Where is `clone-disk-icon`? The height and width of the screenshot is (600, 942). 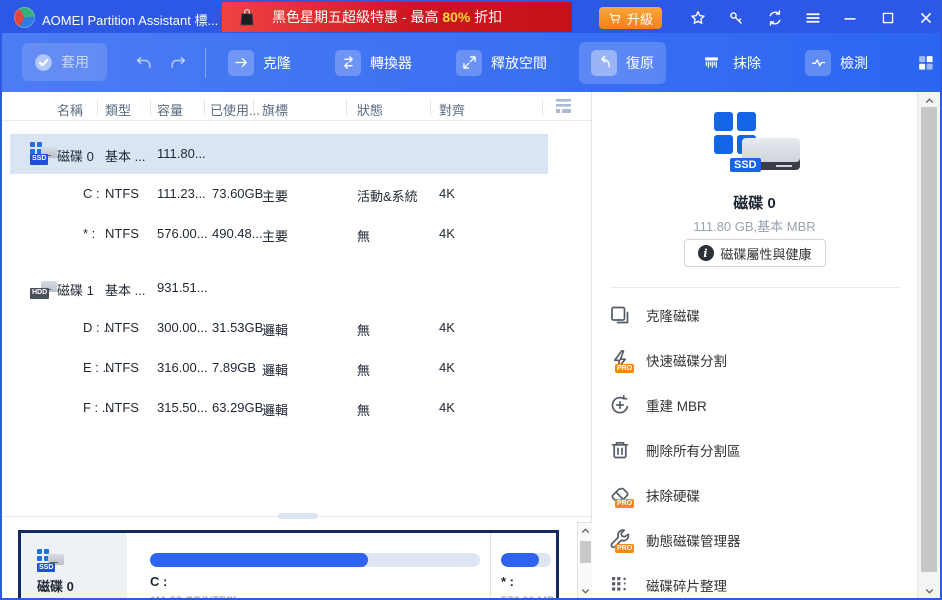
clone-disk-icon is located at coordinates (620, 315).